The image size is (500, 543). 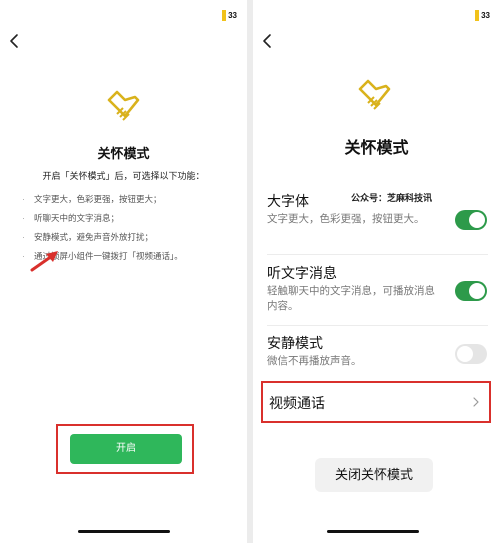 What do you see at coordinates (374, 475) in the screenshot?
I see `close-care-mode-button: 关闭关怀模式` at bounding box center [374, 475].